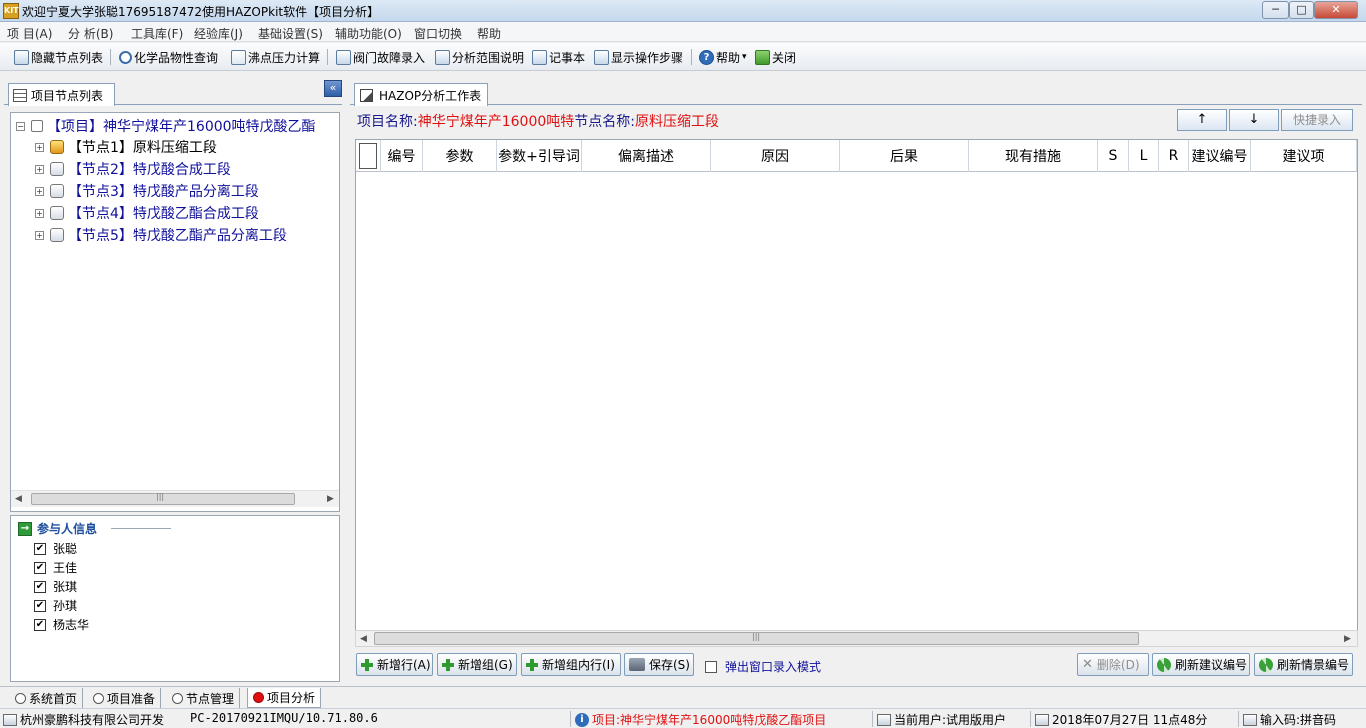  Describe the element at coordinates (711, 666) in the screenshot. I see `popup-mode-checkbox` at that location.